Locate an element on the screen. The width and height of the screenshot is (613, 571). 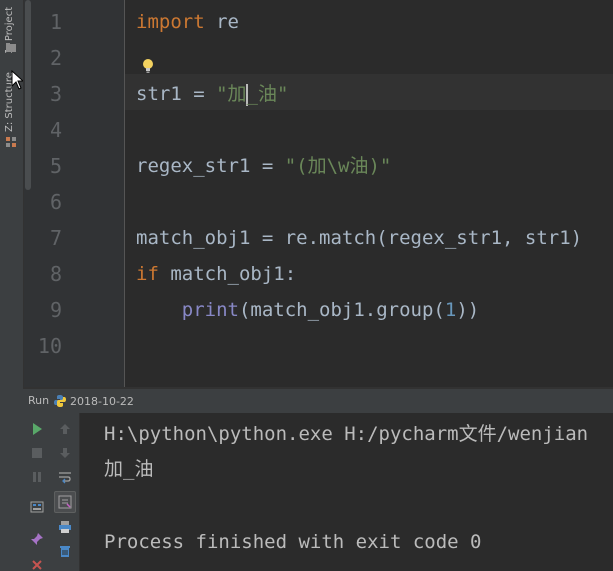
string-token: "(加\w油)" is located at coordinates (338, 166).